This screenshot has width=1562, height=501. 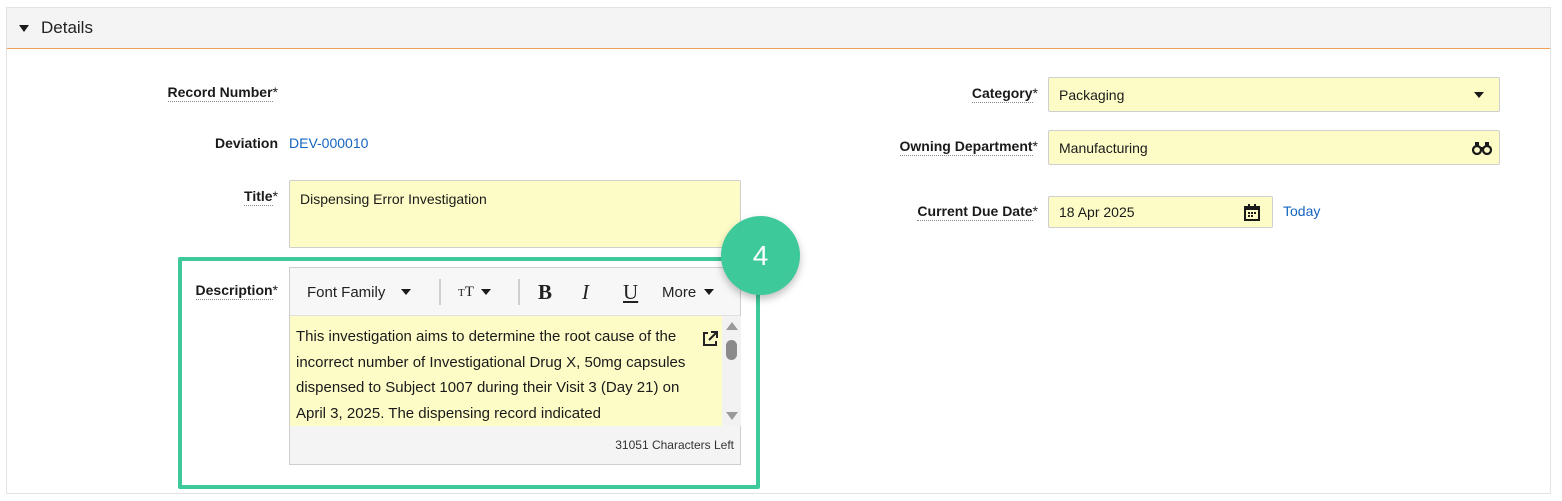 What do you see at coordinates (760, 255) in the screenshot?
I see `annotation-step-badge: 4` at bounding box center [760, 255].